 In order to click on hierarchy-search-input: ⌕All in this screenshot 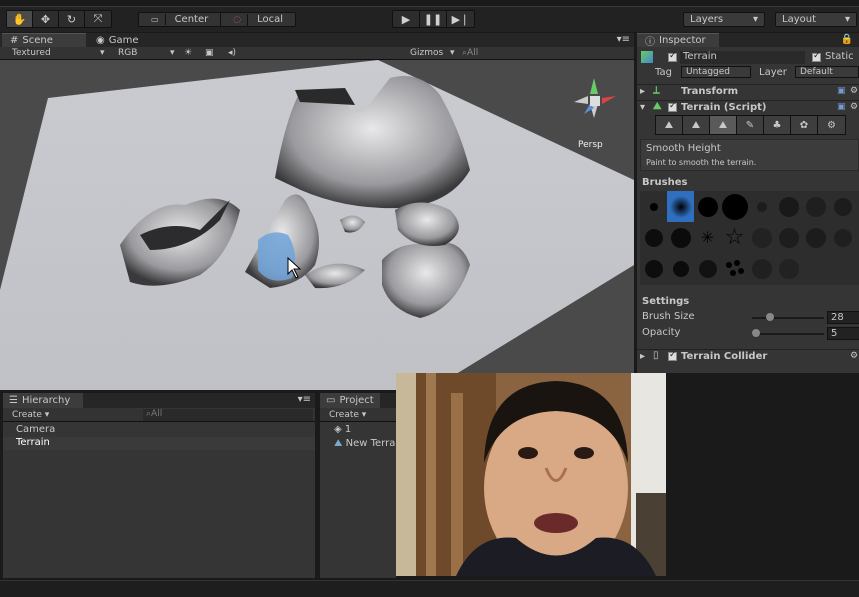, I will do `click(228, 415)`.